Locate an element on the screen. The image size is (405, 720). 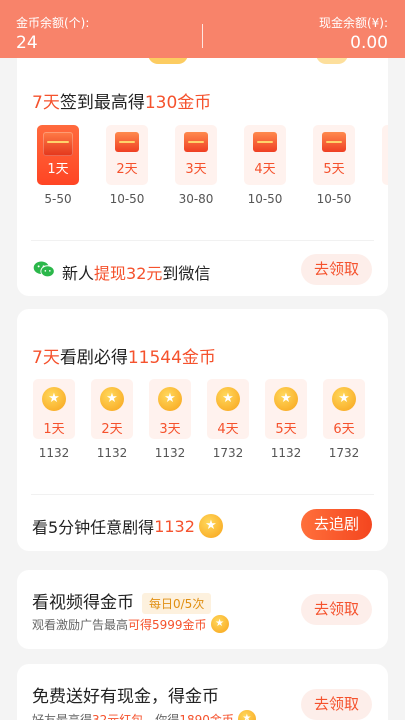
watch-day-row: 1天 1132 2天 1132 3天 1132 4天 1732 is located at coordinates (199, 419).